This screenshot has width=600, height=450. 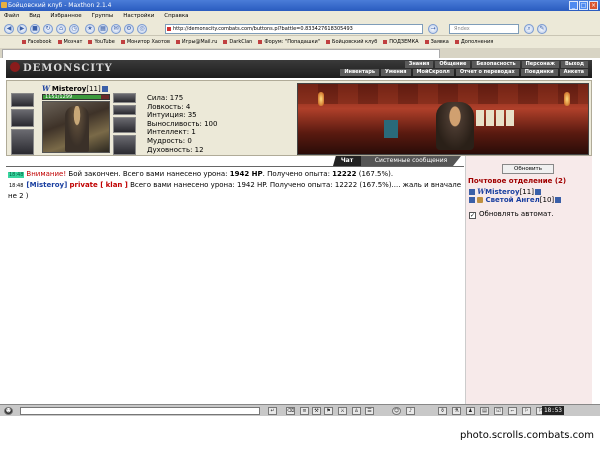 I want to click on character-avatar, so click(x=76, y=127).